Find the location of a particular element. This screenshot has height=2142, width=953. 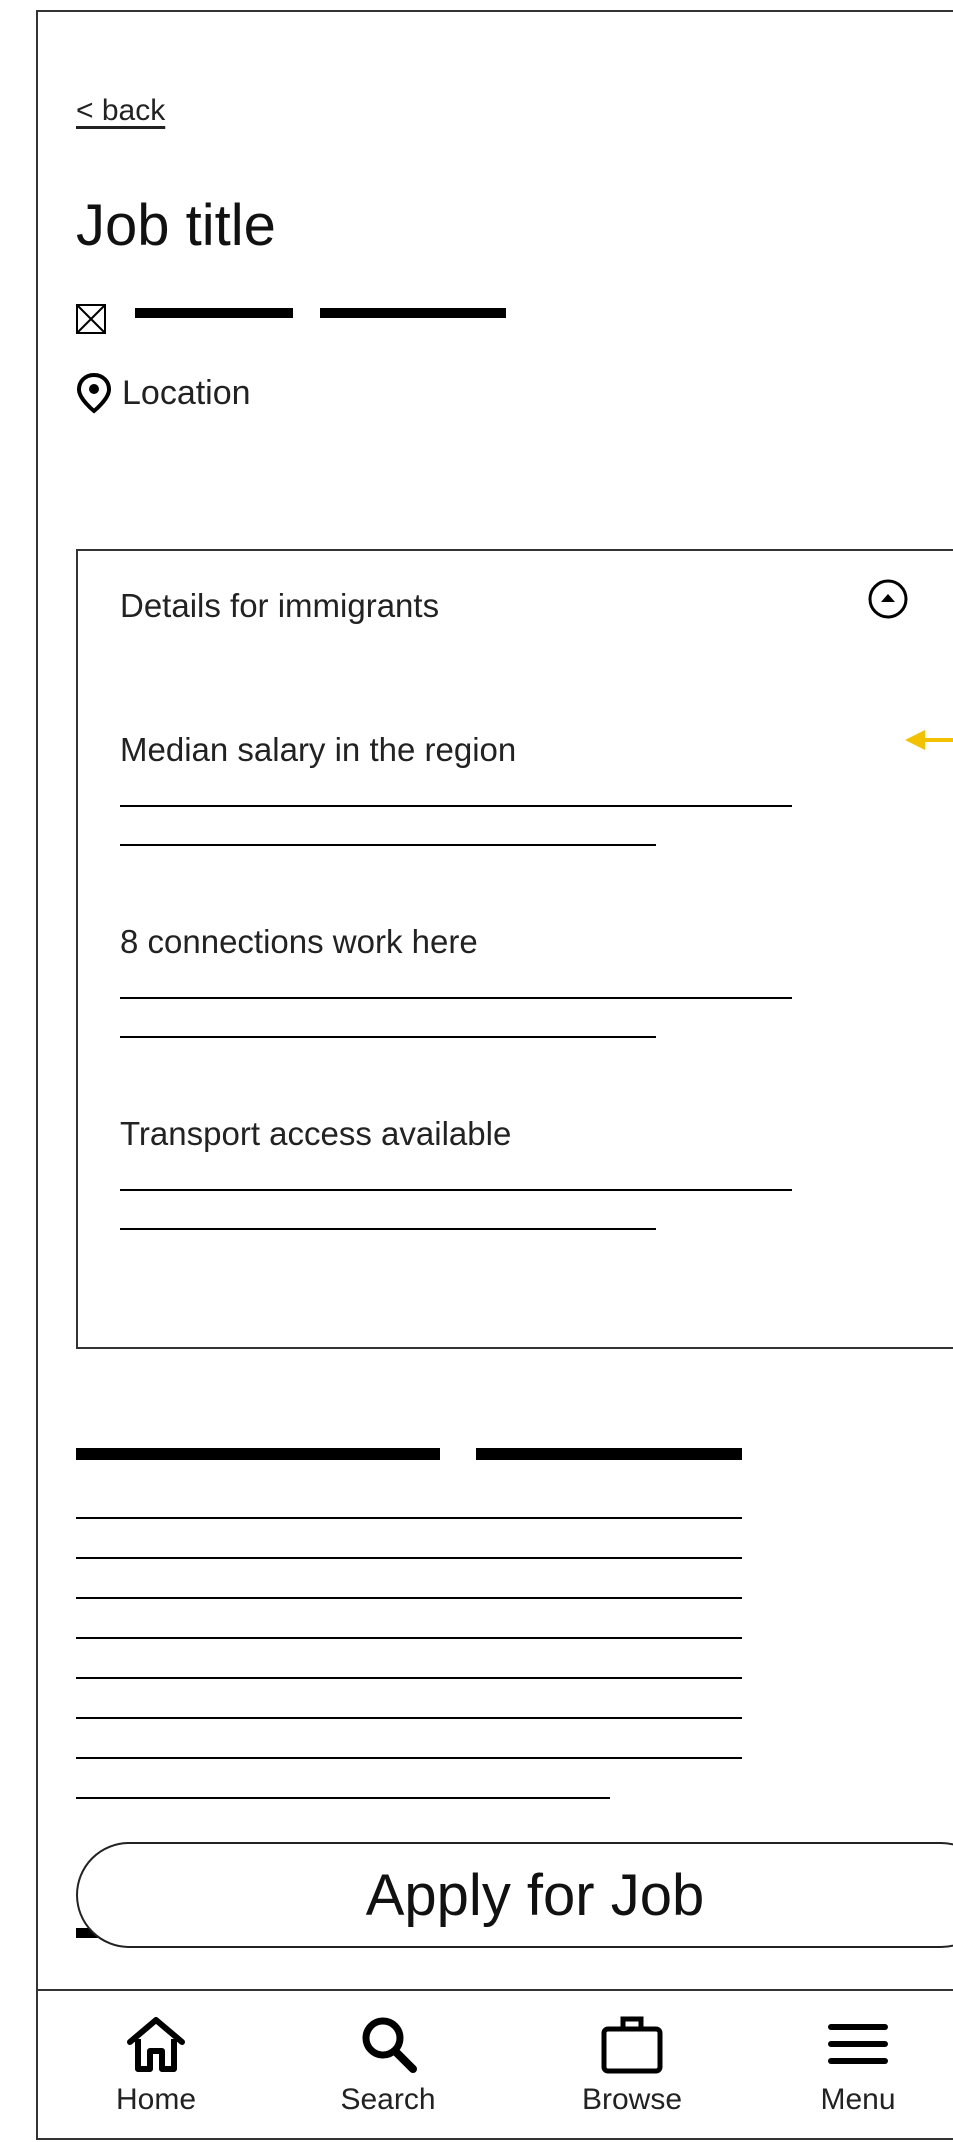

job-title: Job title is located at coordinates (176, 225).